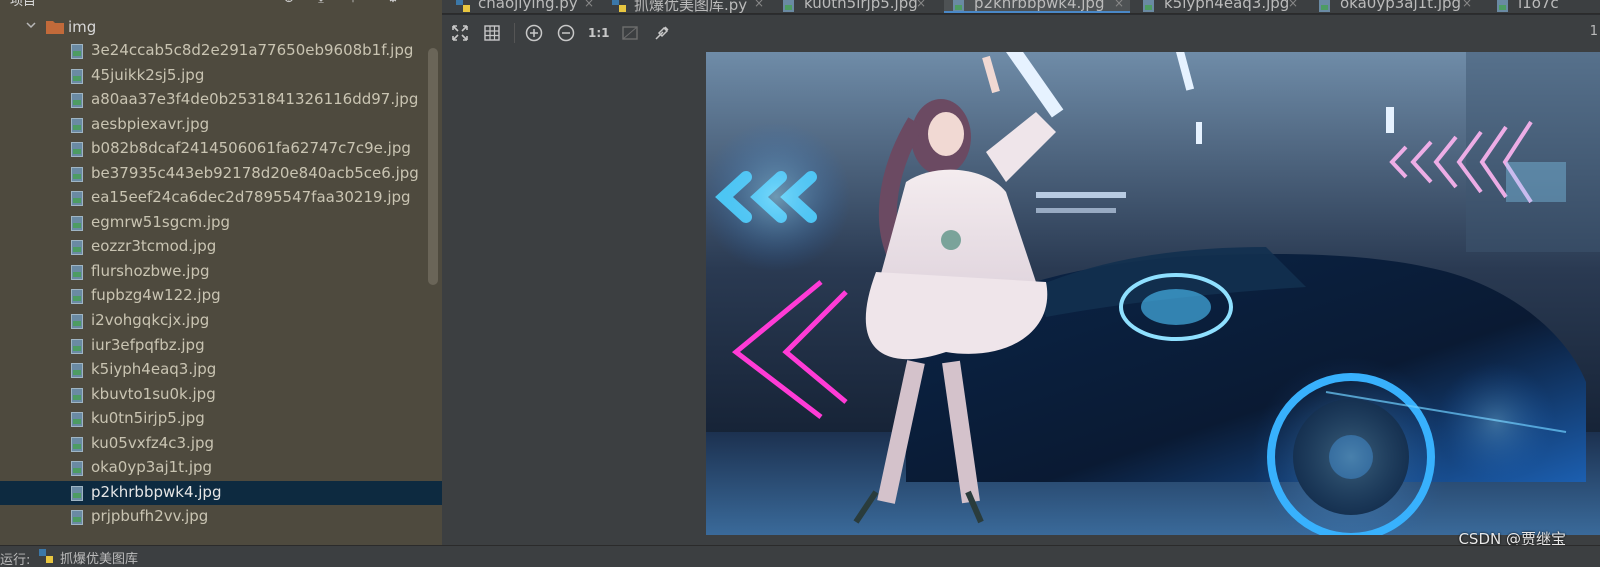 This screenshot has height=567, width=1600. What do you see at coordinates (1593, 31) in the screenshot?
I see `zoom-readout: 1` at bounding box center [1593, 31].